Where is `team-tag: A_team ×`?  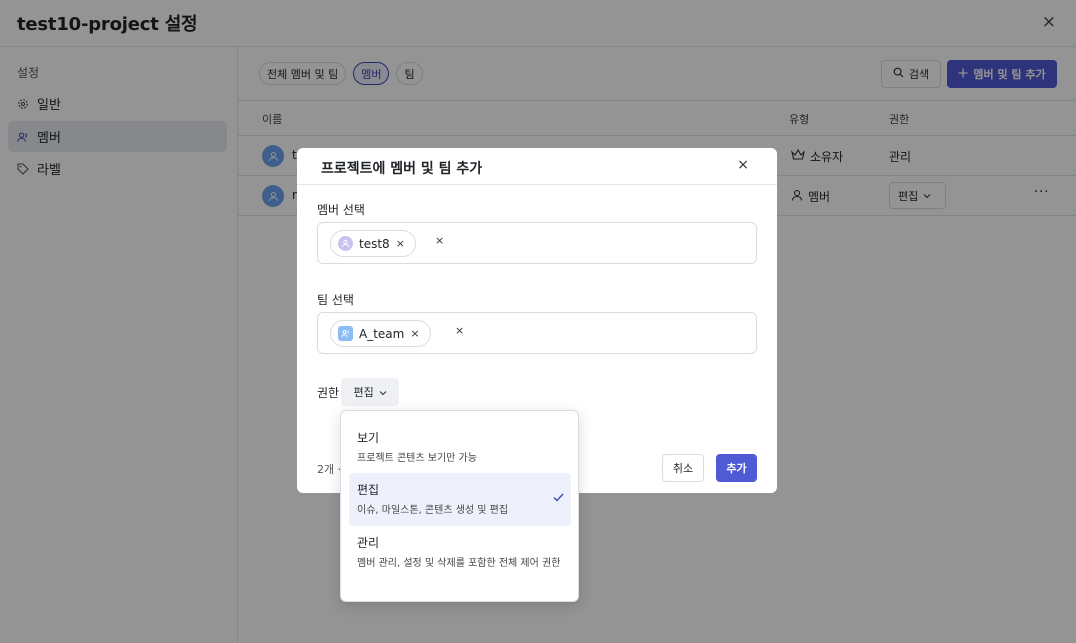 team-tag: A_team × is located at coordinates (380, 333).